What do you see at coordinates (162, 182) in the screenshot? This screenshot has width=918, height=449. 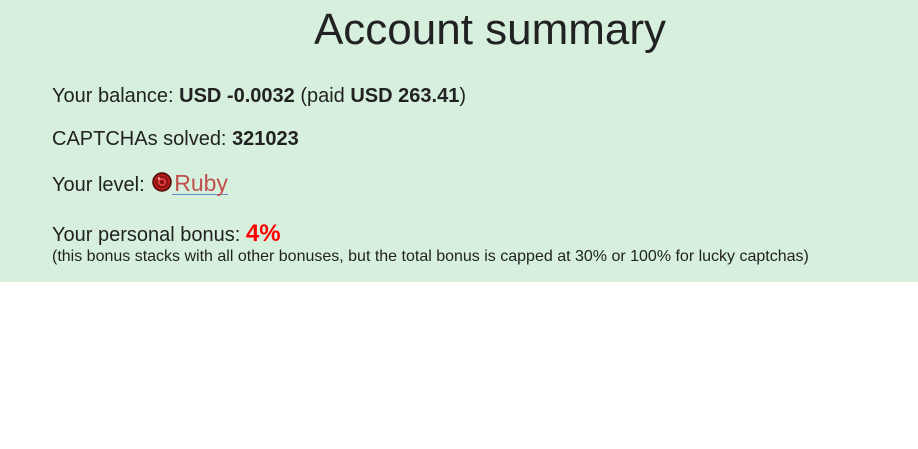 I see `ruby-gem-icon` at bounding box center [162, 182].